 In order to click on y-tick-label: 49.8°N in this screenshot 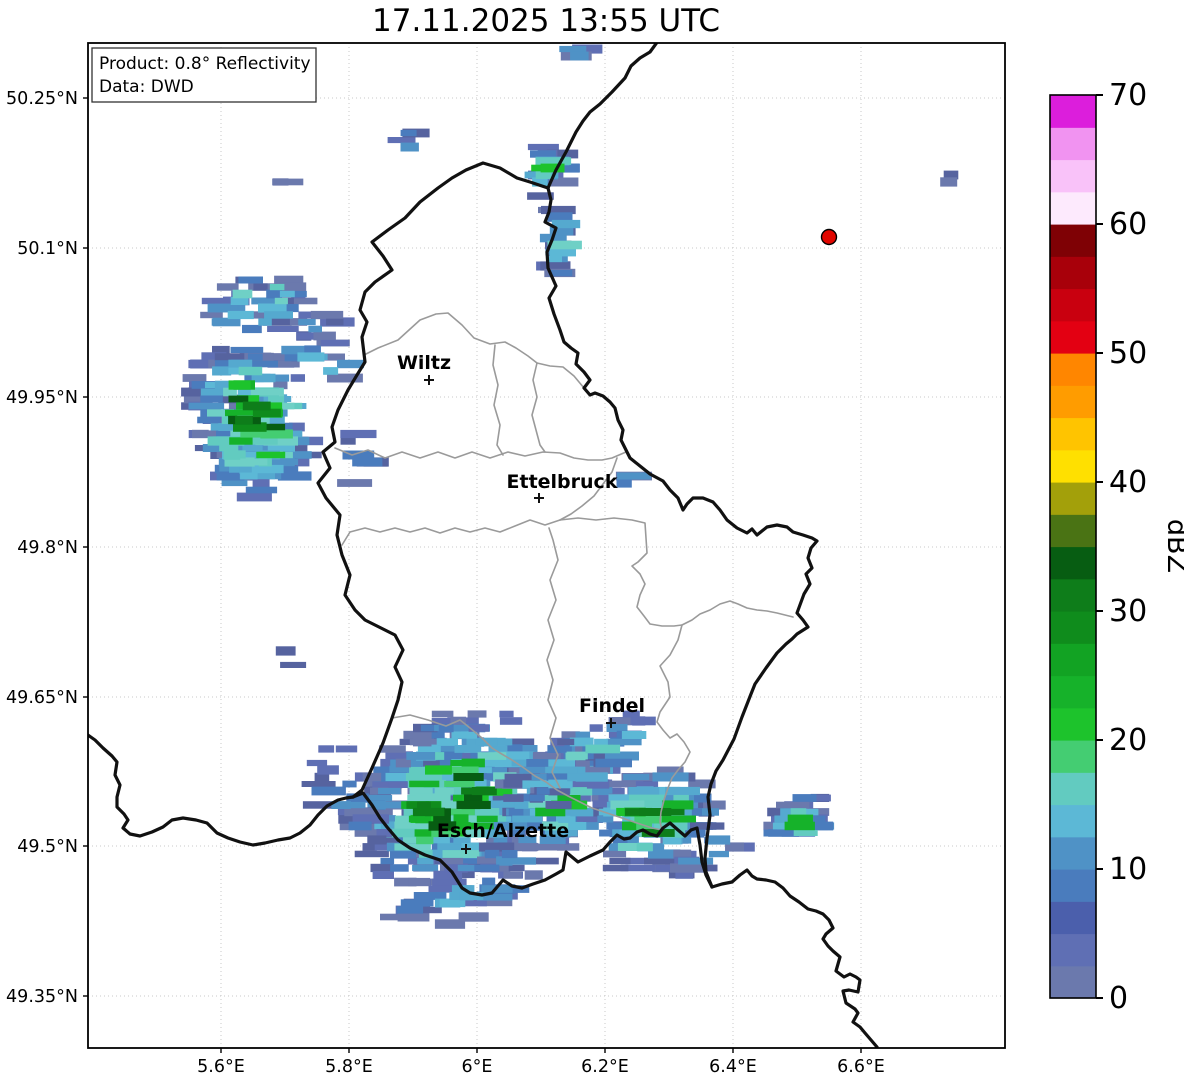, I will do `click(47, 548)`.